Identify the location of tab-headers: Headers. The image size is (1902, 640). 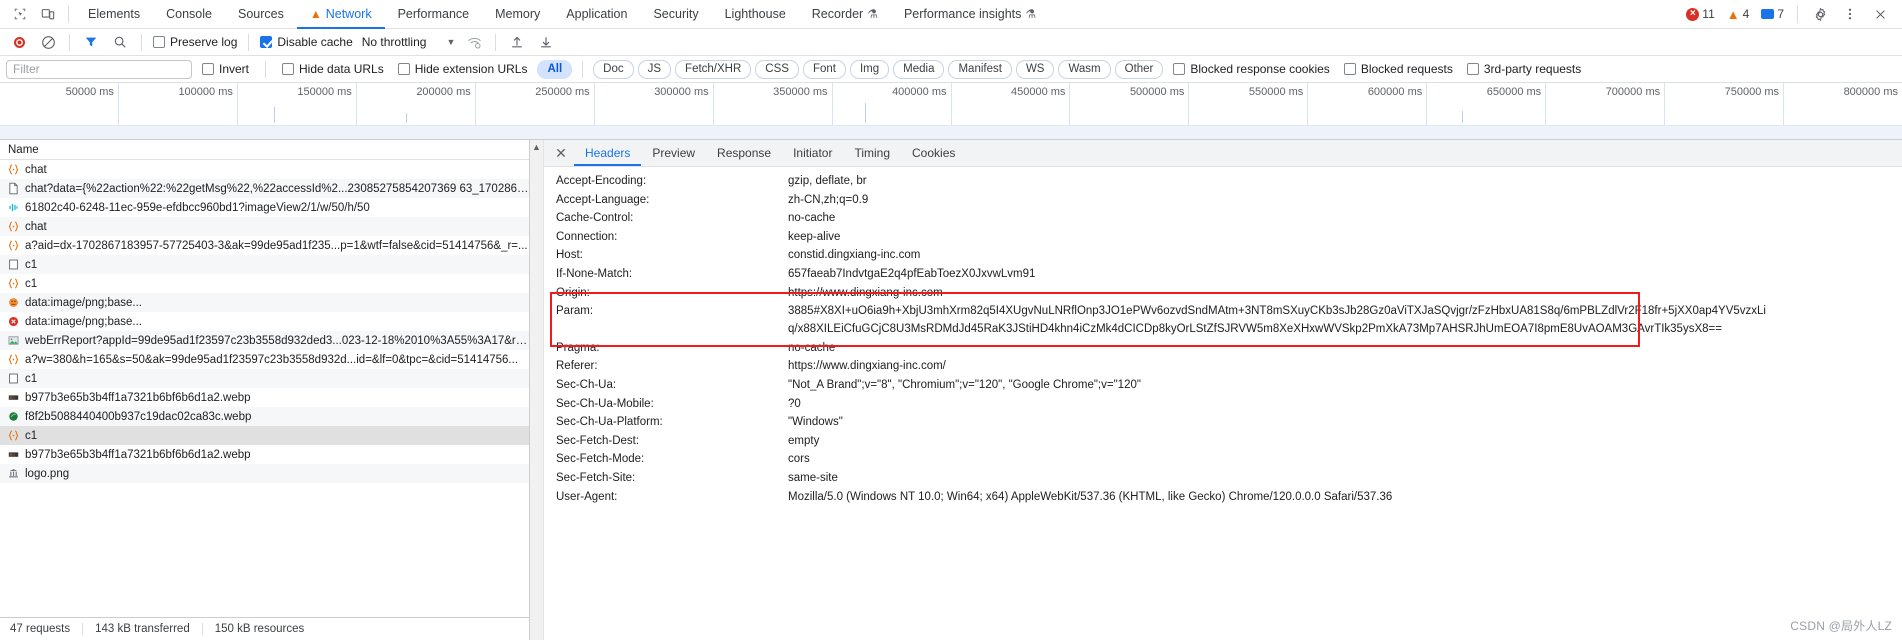
(608, 153).